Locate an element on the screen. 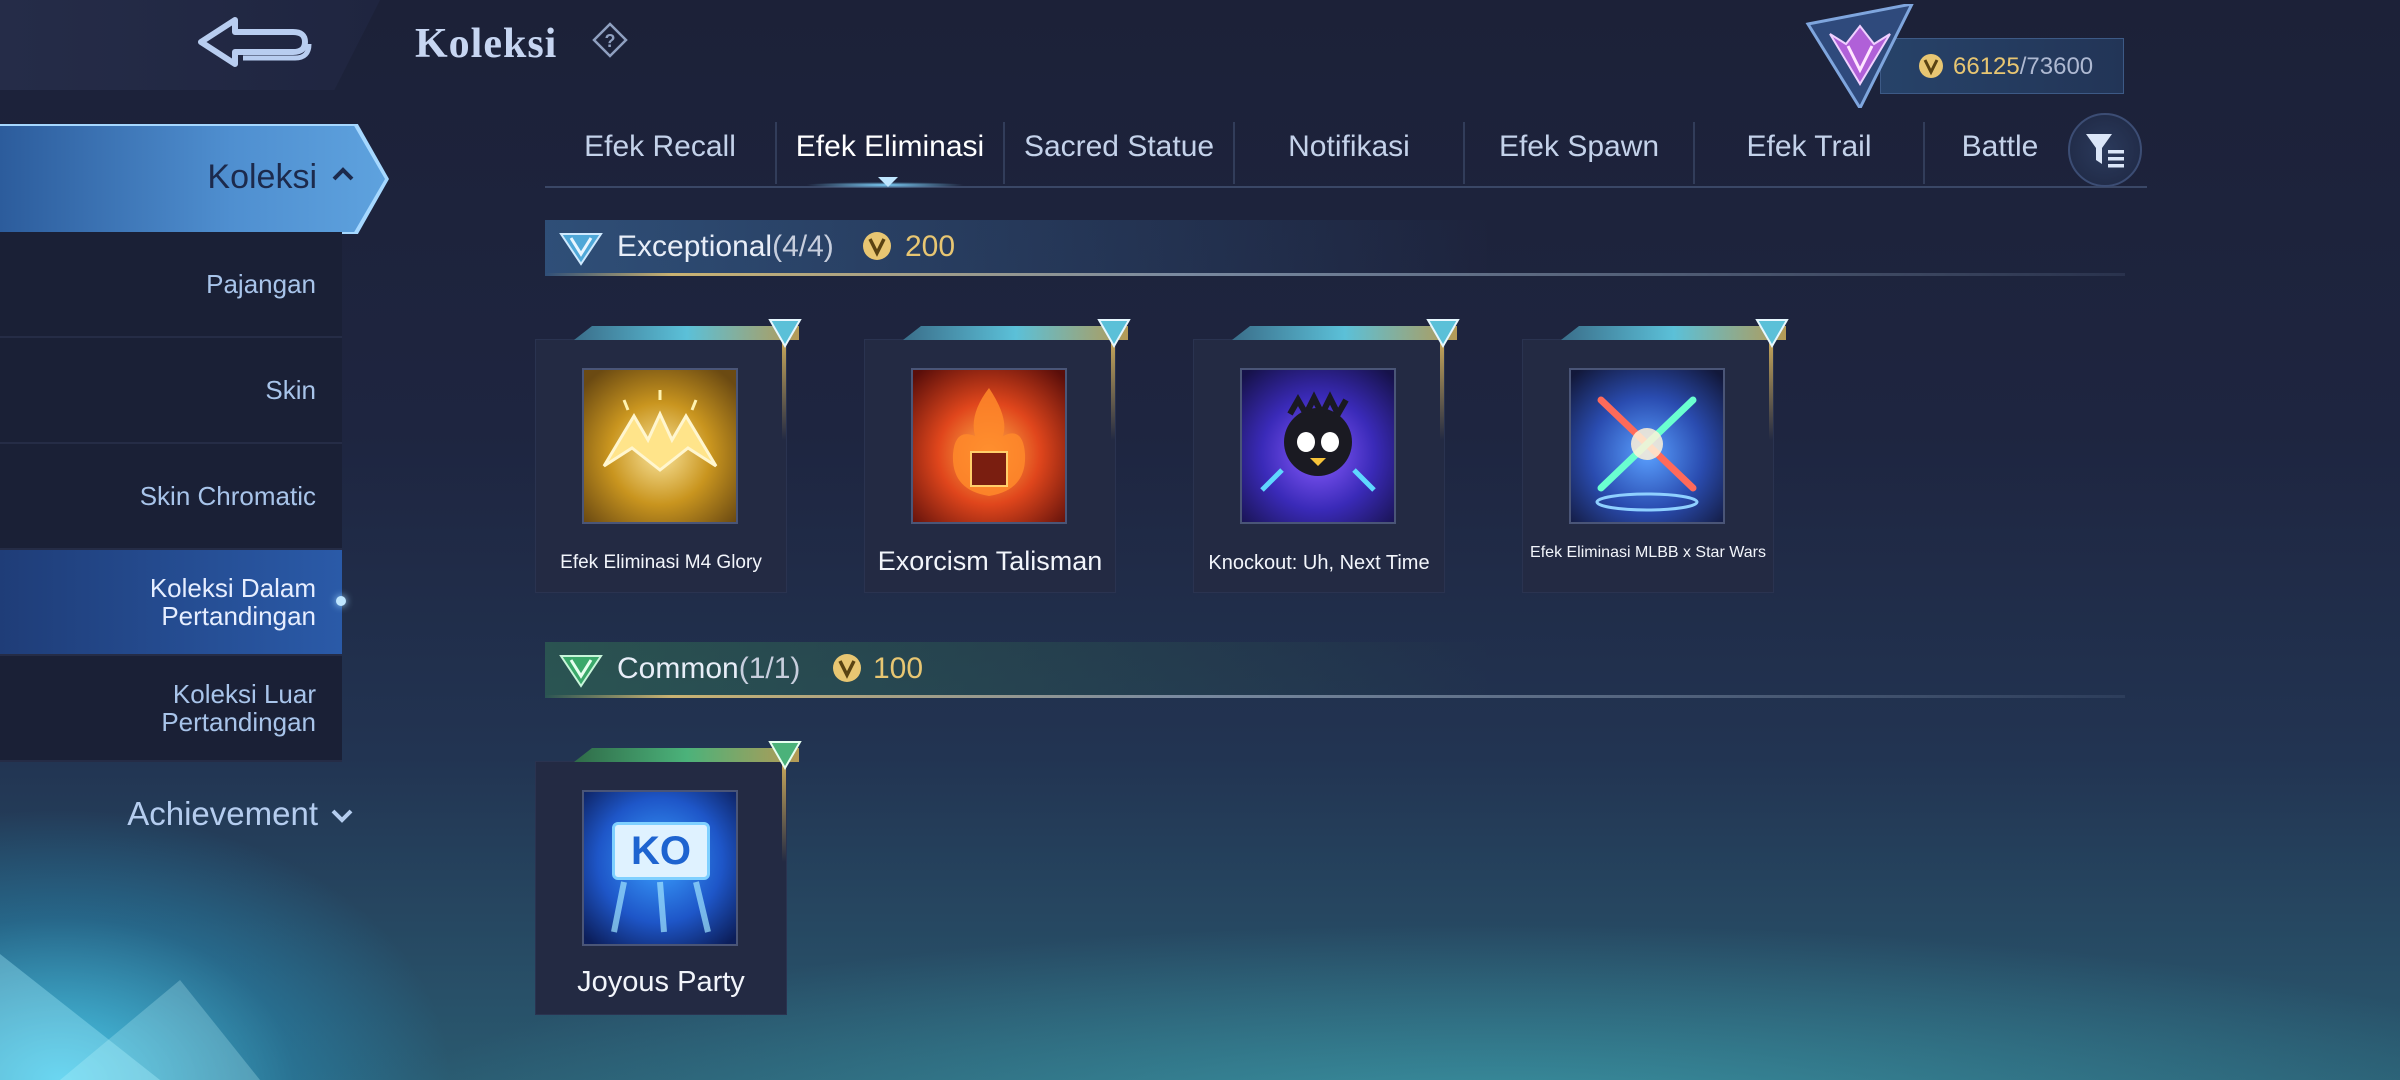 This screenshot has width=2400, height=1080. tab-notifikasi: Notifikasi is located at coordinates (1349, 153).